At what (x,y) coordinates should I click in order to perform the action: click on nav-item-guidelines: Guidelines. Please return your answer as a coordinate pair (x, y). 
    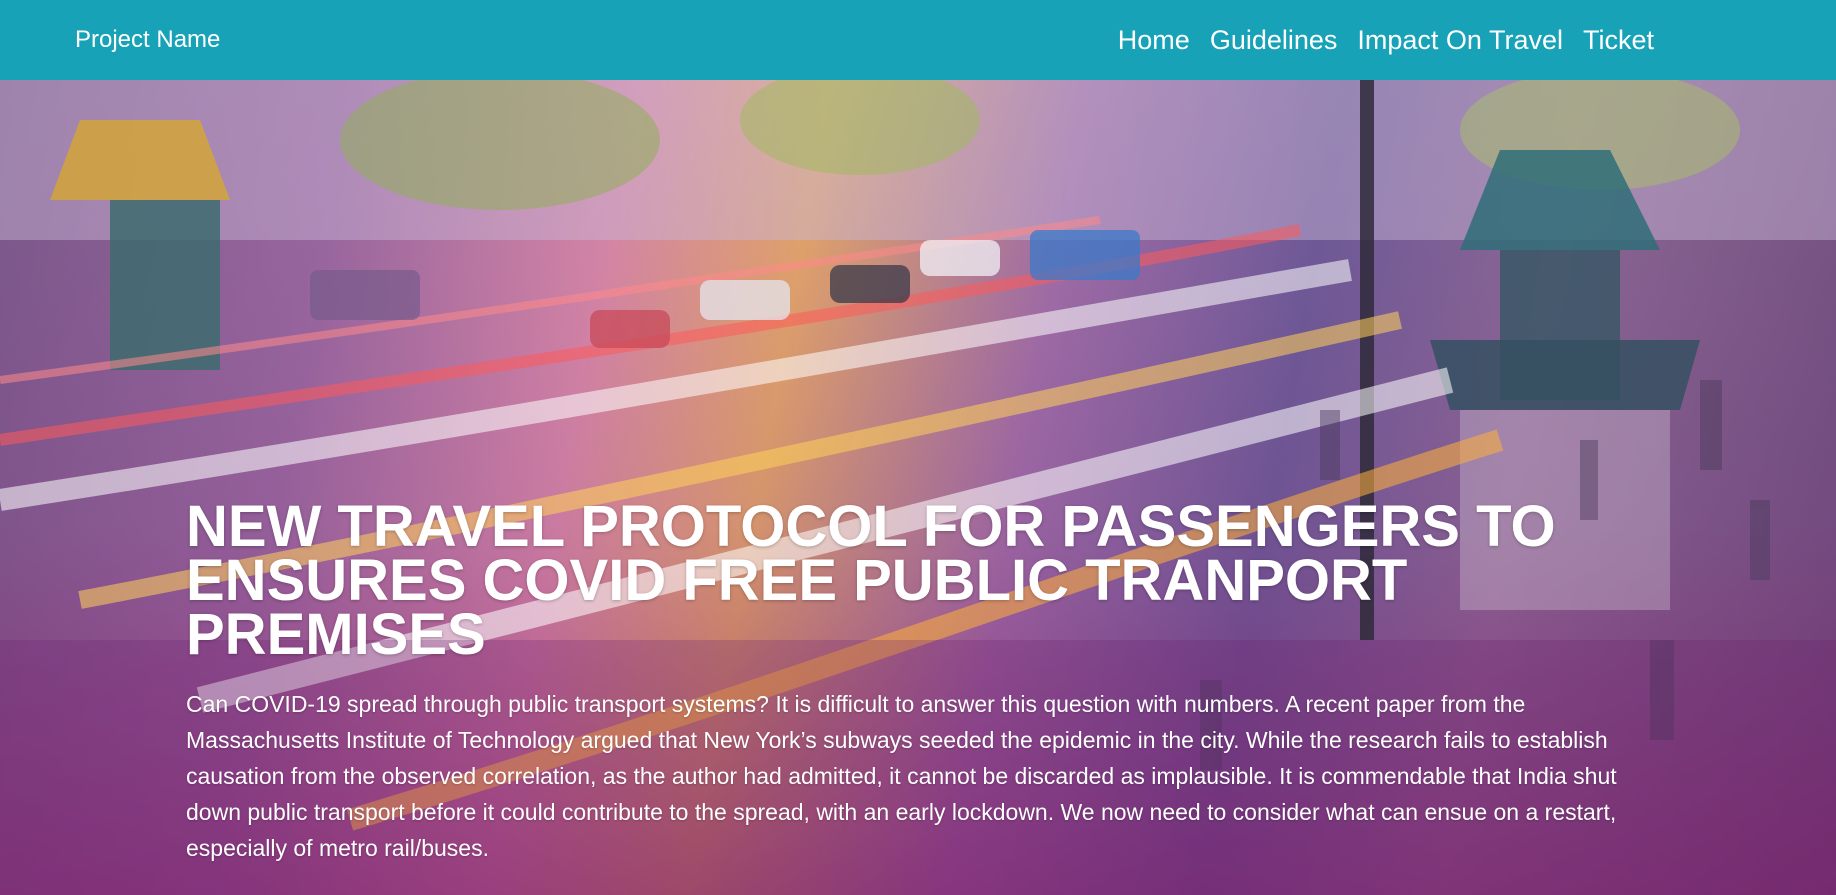
    Looking at the image, I should click on (1274, 40).